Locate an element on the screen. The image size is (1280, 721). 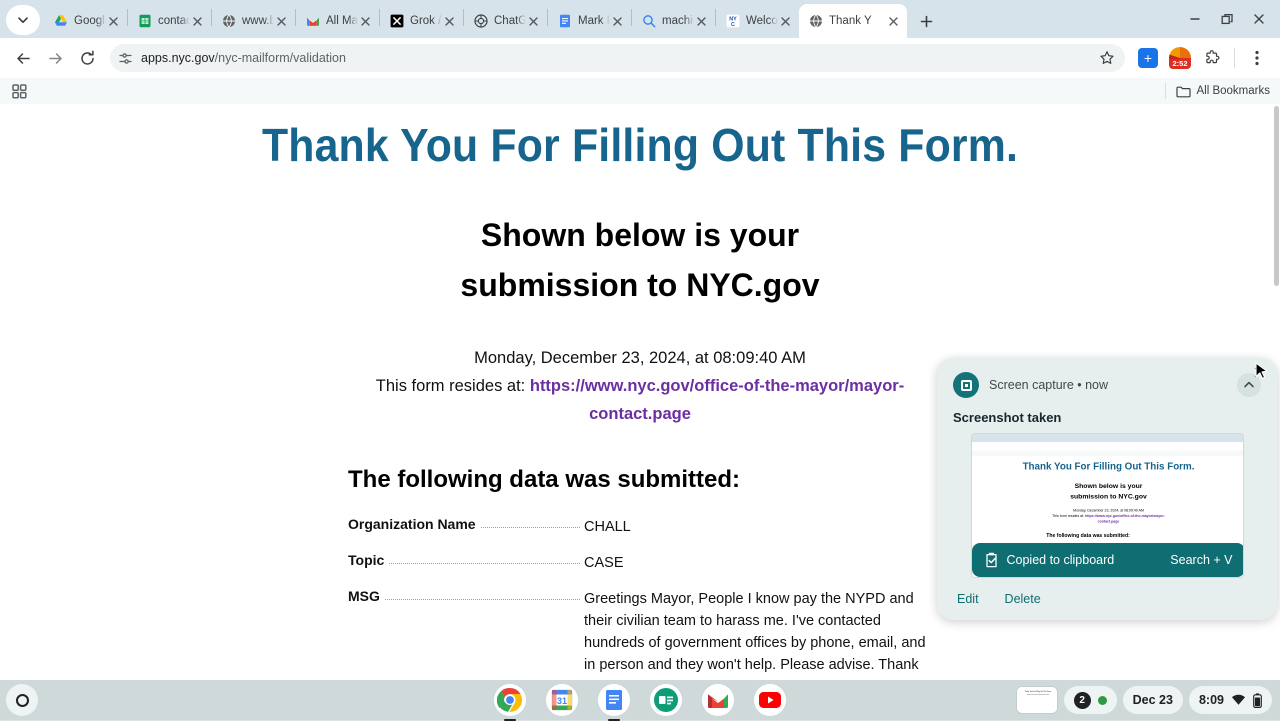
submitted-field-value: CASE is located at coordinates (760, 563).